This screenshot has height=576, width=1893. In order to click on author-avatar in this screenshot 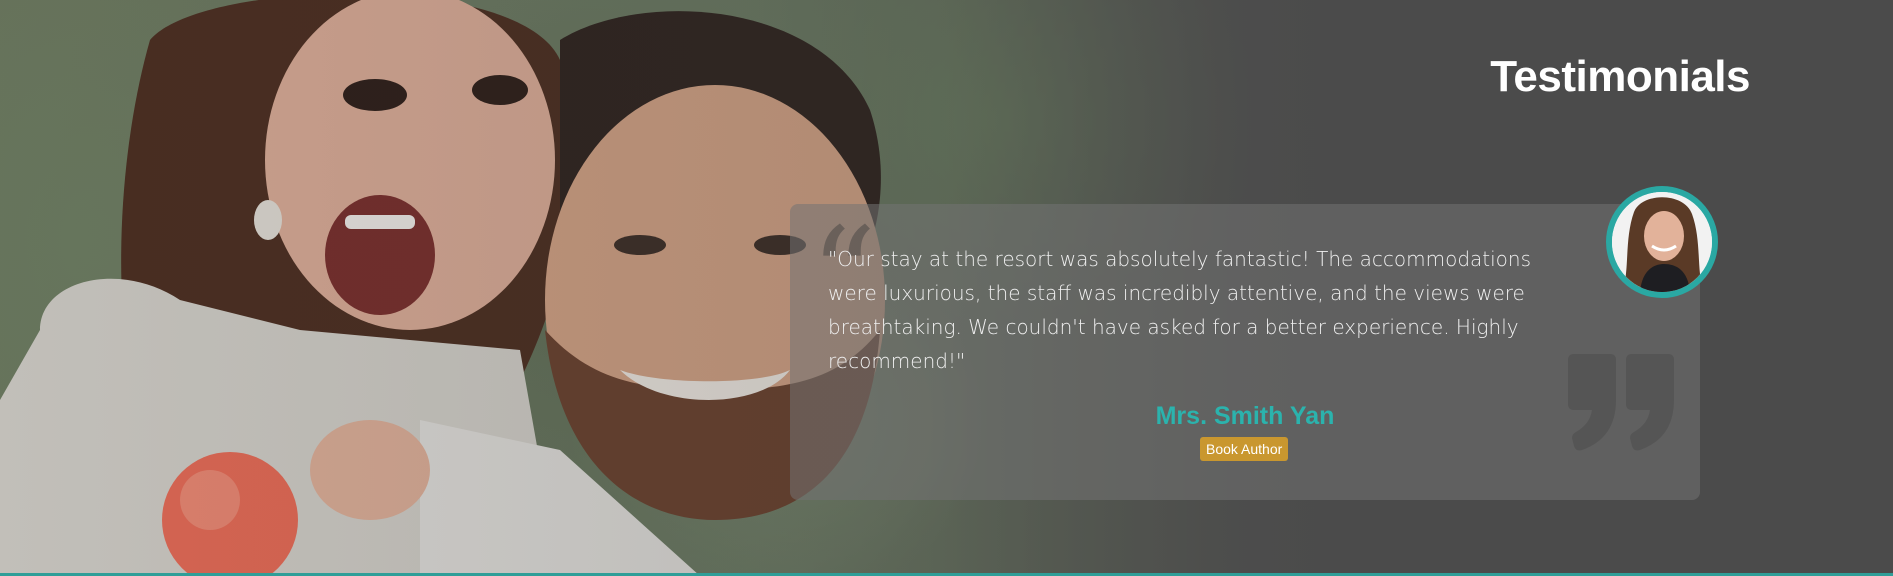, I will do `click(1662, 242)`.